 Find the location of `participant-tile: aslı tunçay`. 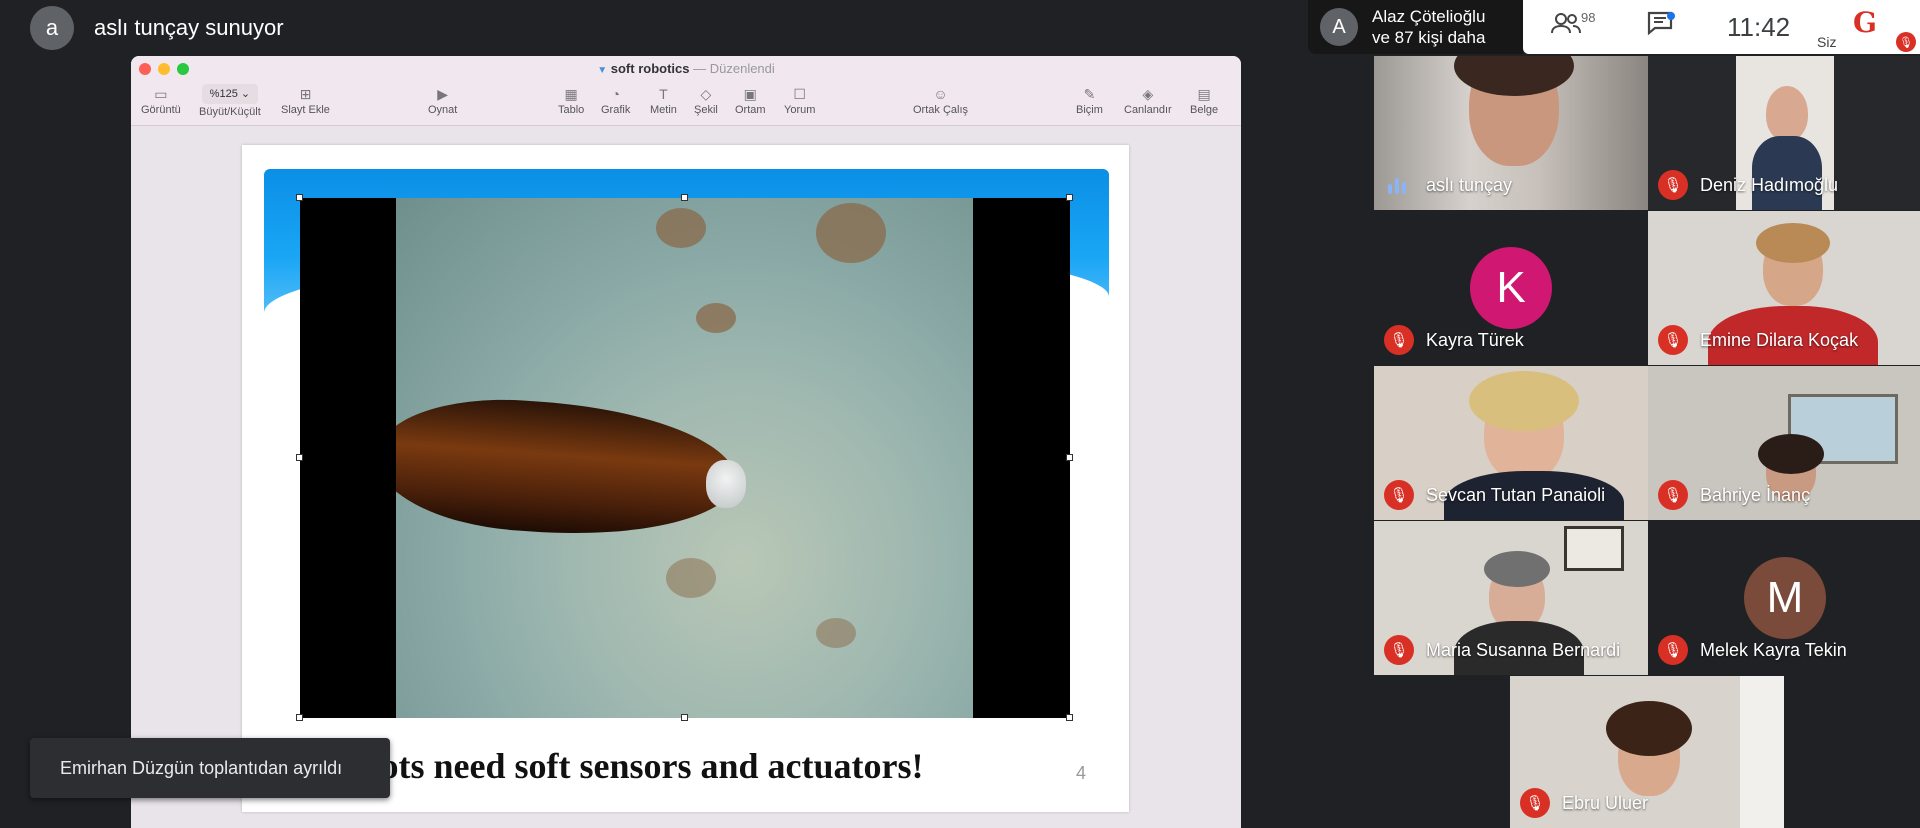

participant-tile: aslı tunçay is located at coordinates (1511, 133).